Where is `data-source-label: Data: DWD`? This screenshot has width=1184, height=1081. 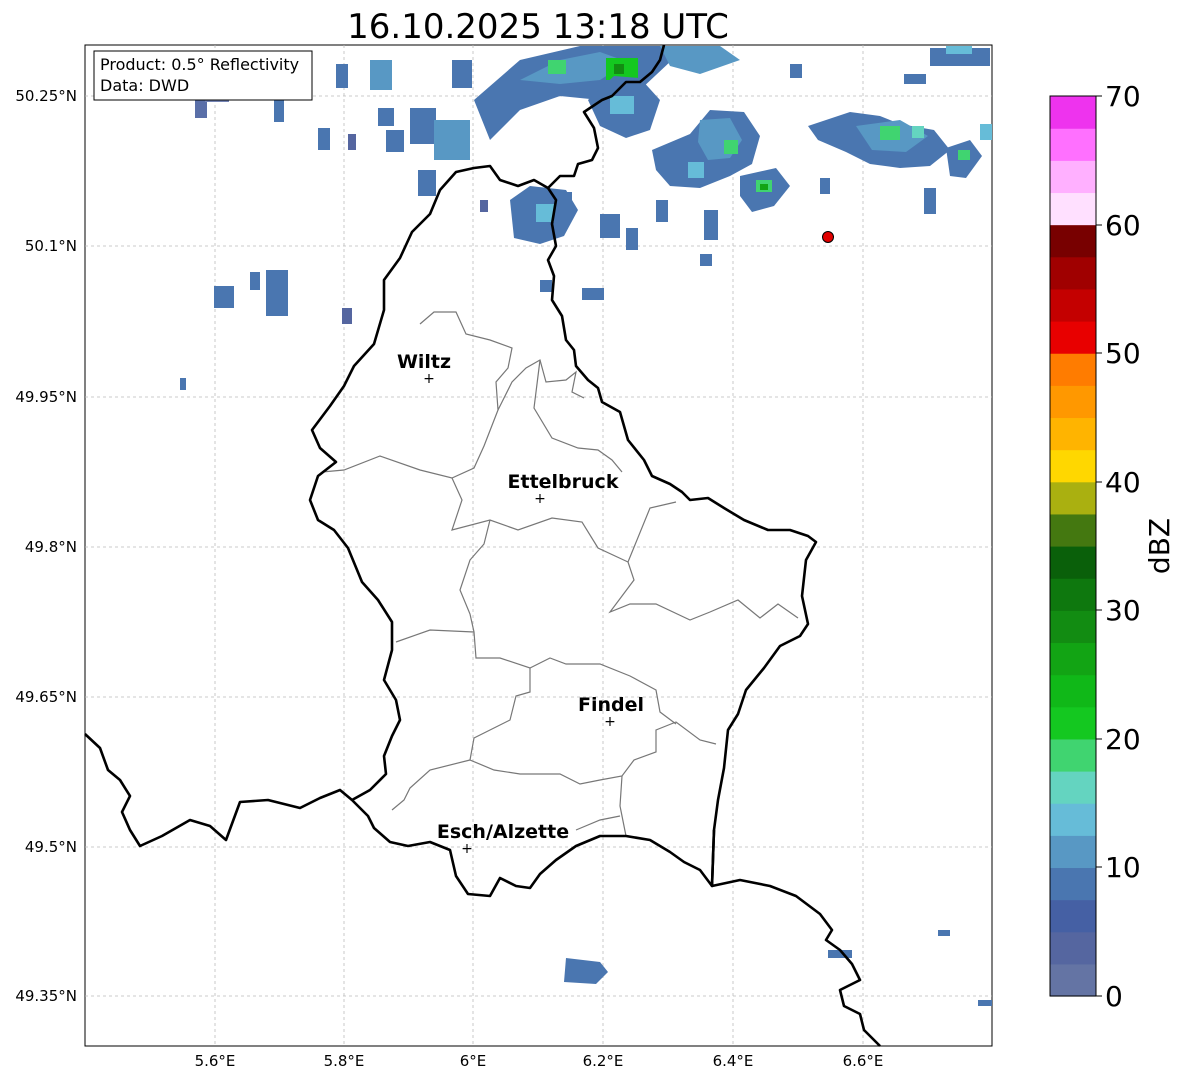
data-source-label: Data: DWD is located at coordinates (144, 85).